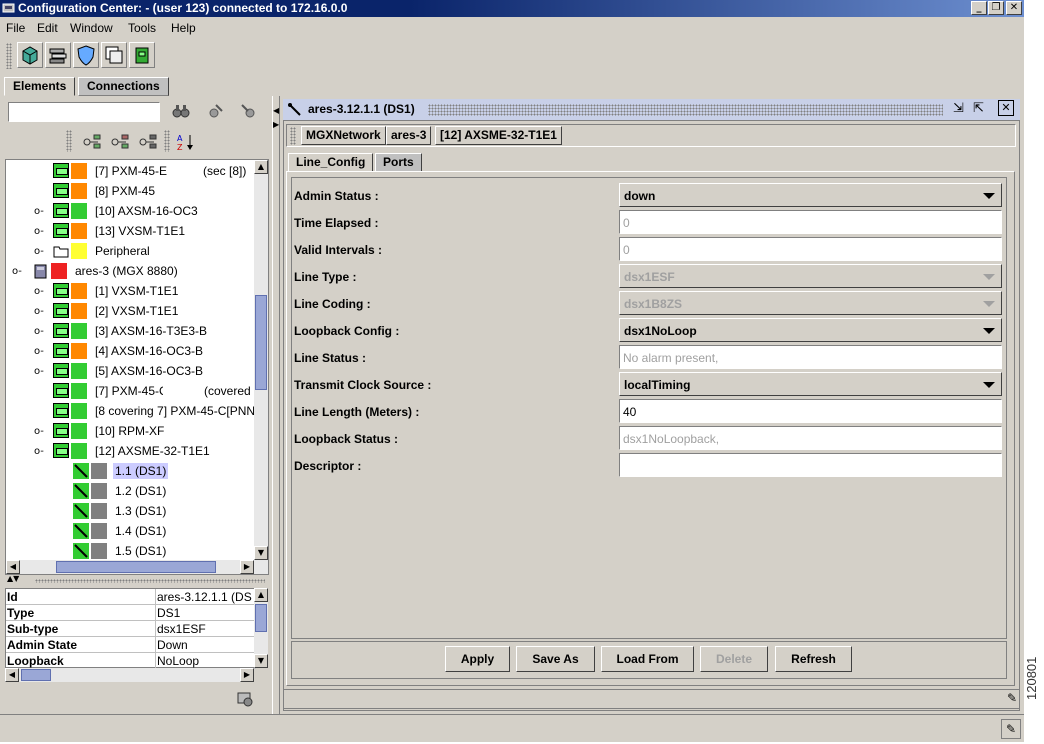  What do you see at coordinates (129, 675) in the screenshot?
I see `property-hscrollbar: ◀ ▶` at bounding box center [129, 675].